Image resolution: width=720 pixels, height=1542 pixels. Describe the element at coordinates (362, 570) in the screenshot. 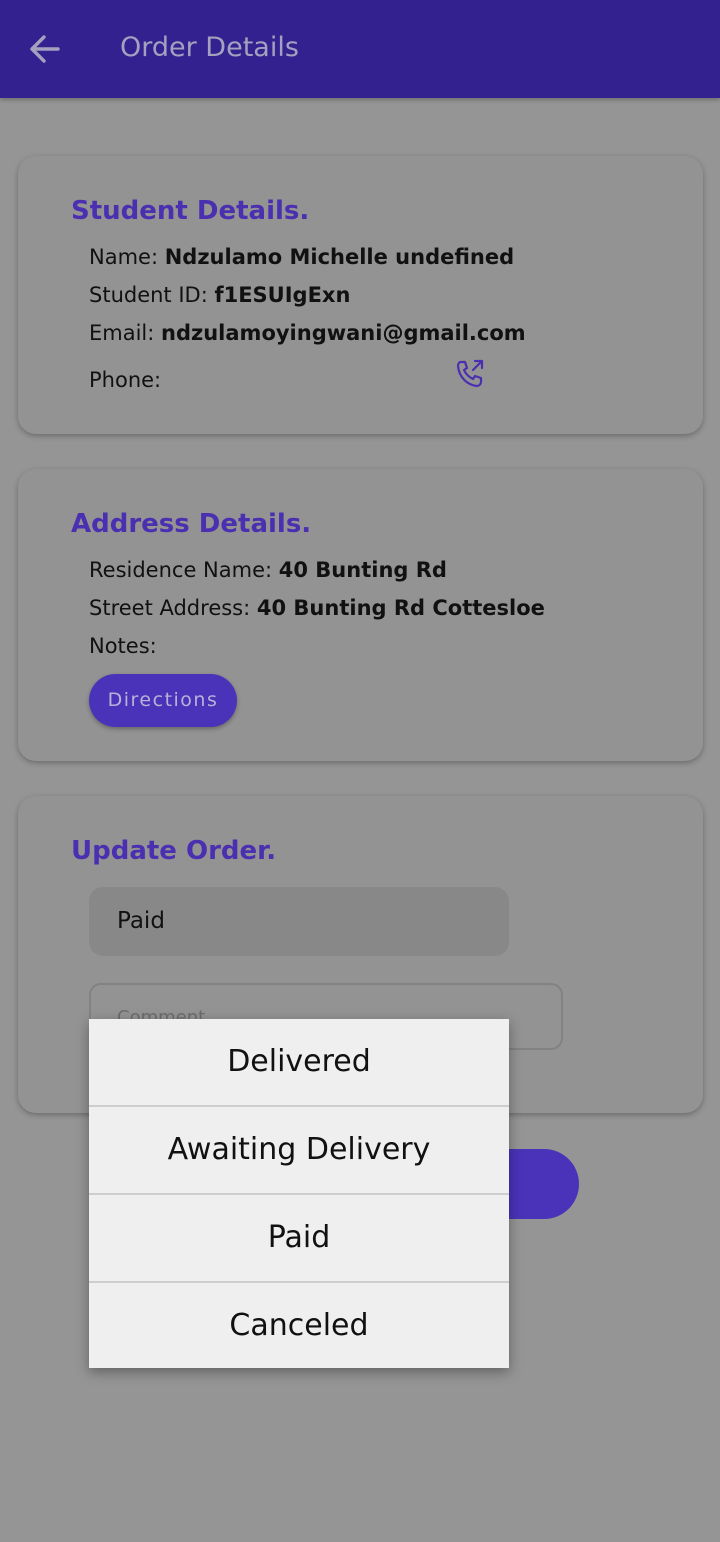

I see `residence-value: 40 Bunting Rd` at that location.